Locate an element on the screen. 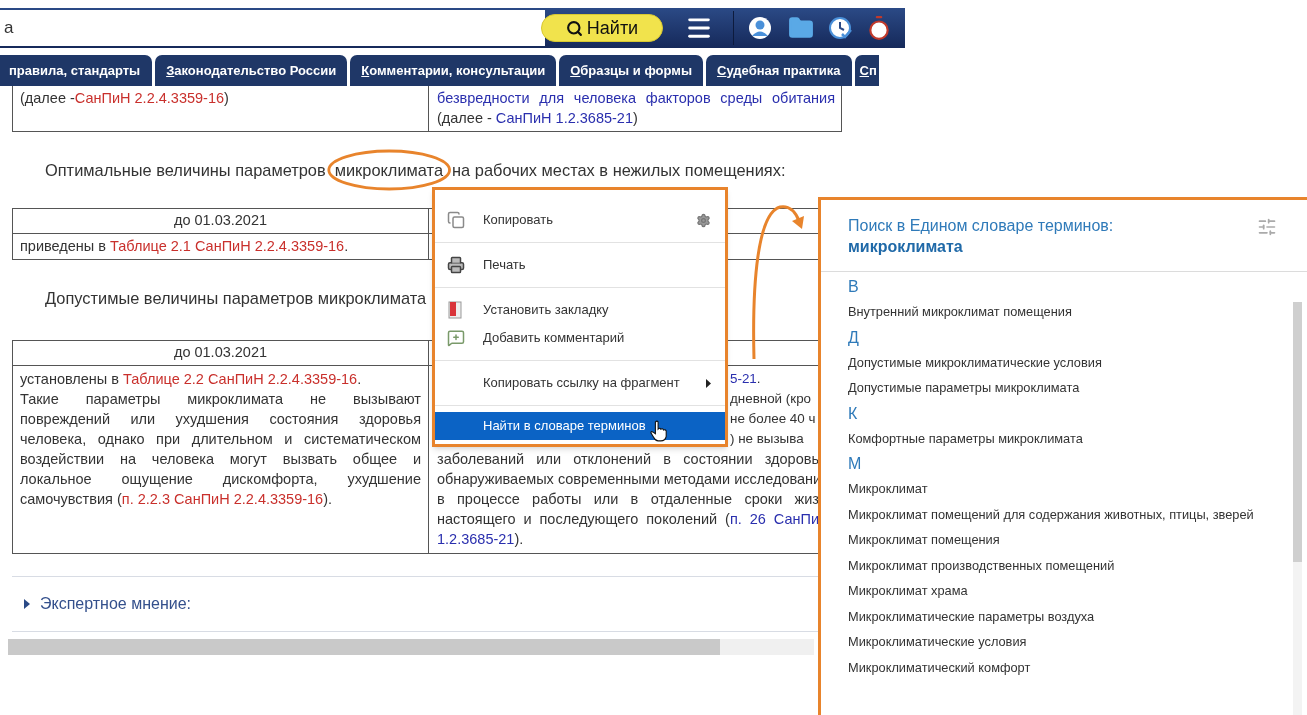  document-link: безвредности для человека факторов среды обитания is located at coordinates (636, 98).